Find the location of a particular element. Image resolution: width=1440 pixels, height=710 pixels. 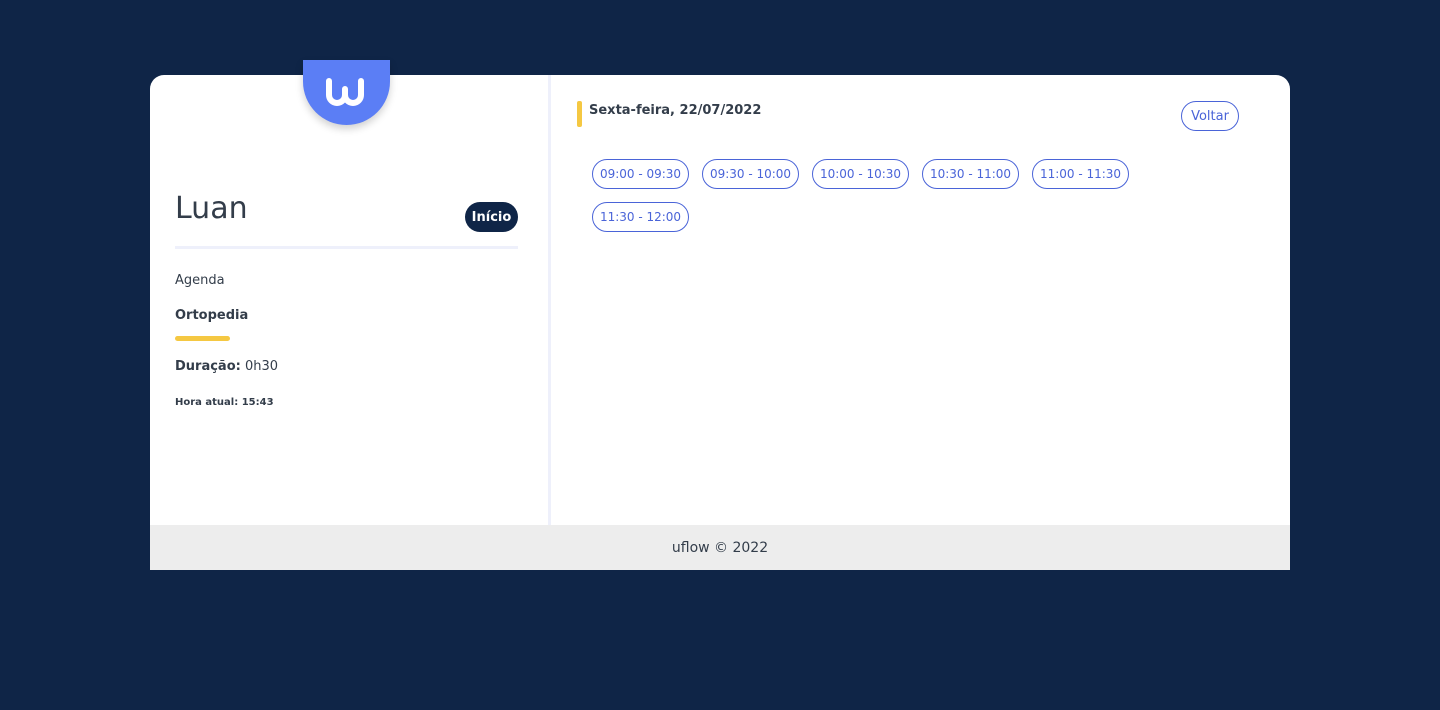

time-slot-button: 09:00 - 09:30 is located at coordinates (640, 174).